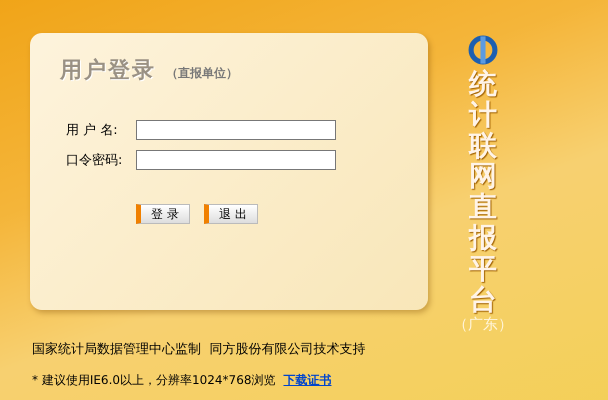 The width and height of the screenshot is (608, 400). I want to click on field-label: 口令密码:, so click(95, 160).